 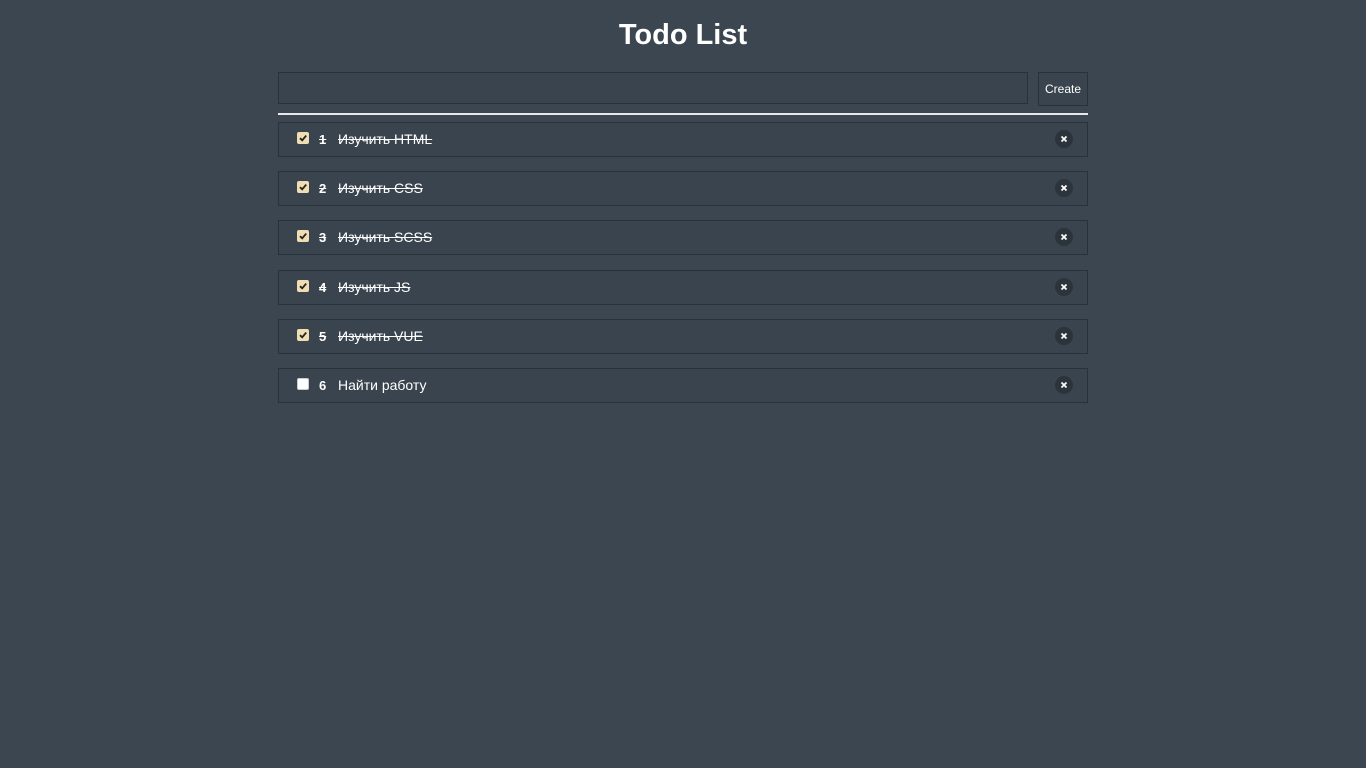 I want to click on todo-number: 6, so click(x=323, y=385).